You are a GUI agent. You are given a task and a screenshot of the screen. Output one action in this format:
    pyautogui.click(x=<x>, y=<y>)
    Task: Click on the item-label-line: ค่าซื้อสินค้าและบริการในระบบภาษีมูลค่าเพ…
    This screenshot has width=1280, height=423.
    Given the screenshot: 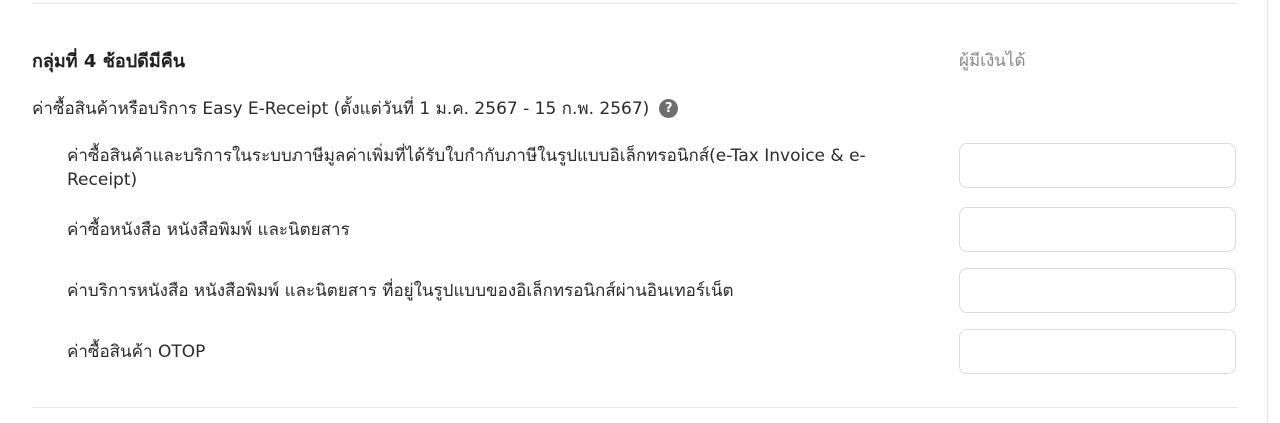 What is the action you would take?
    pyautogui.click(x=466, y=156)
    